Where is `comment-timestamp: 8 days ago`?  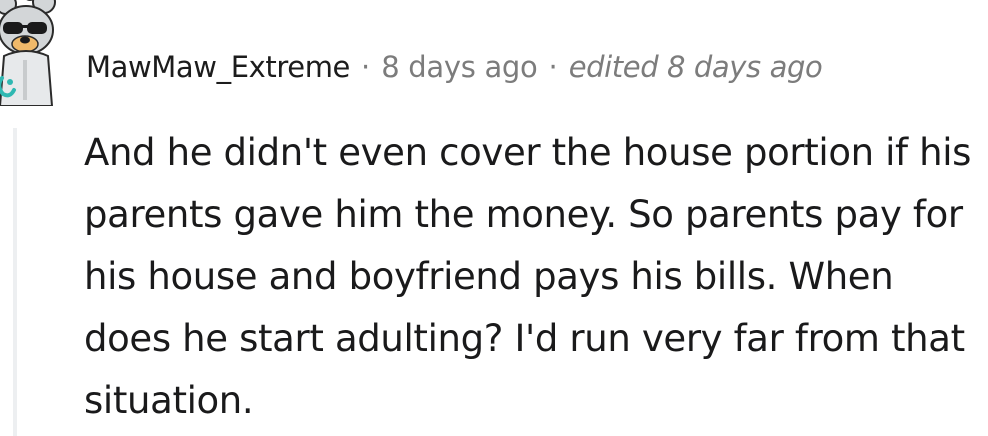
comment-timestamp: 8 days ago is located at coordinates (459, 67).